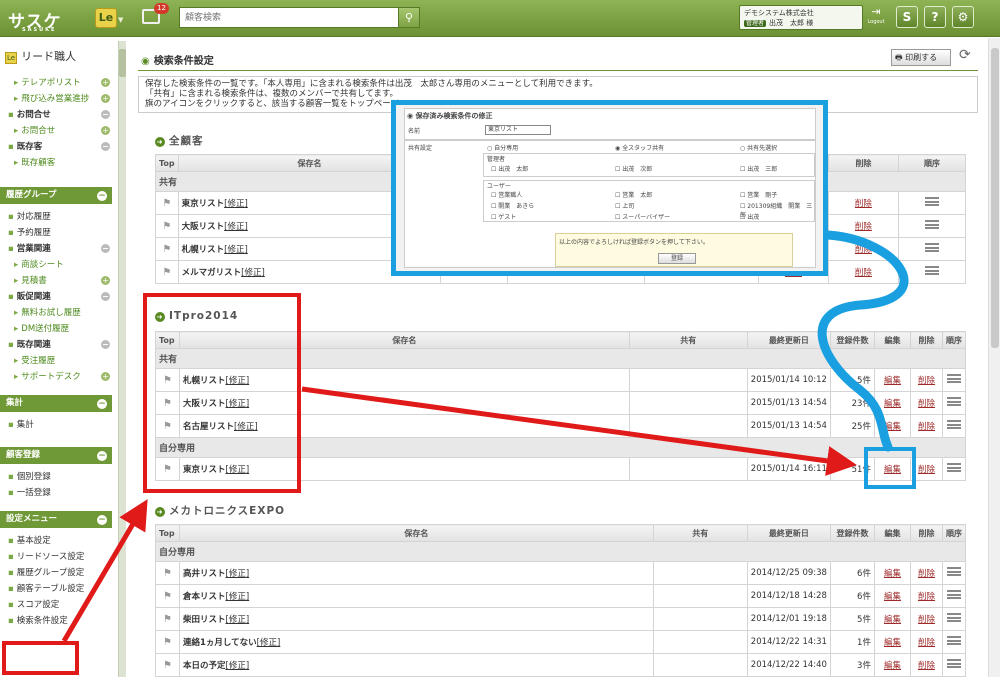 The width and height of the screenshot is (1000, 677). I want to click on sidebar-item: ▸ DM送付履歴, so click(58, 329).